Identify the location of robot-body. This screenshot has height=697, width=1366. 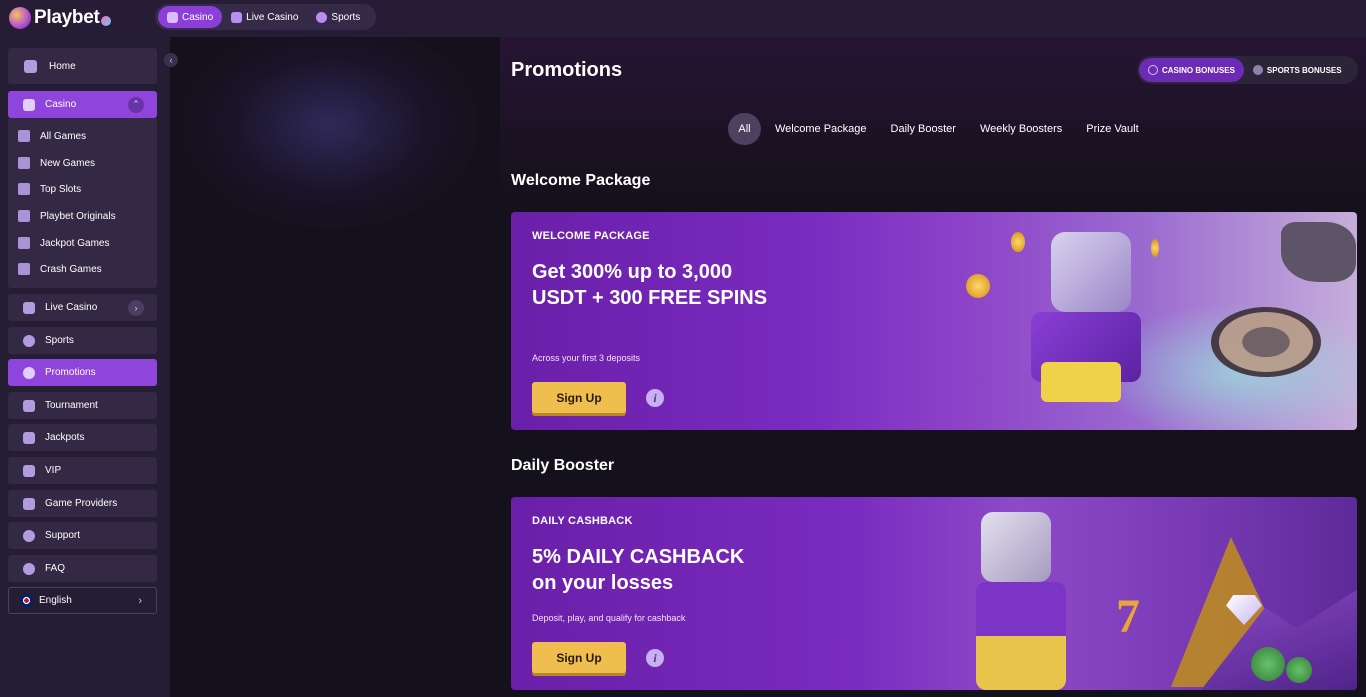
(1021, 636).